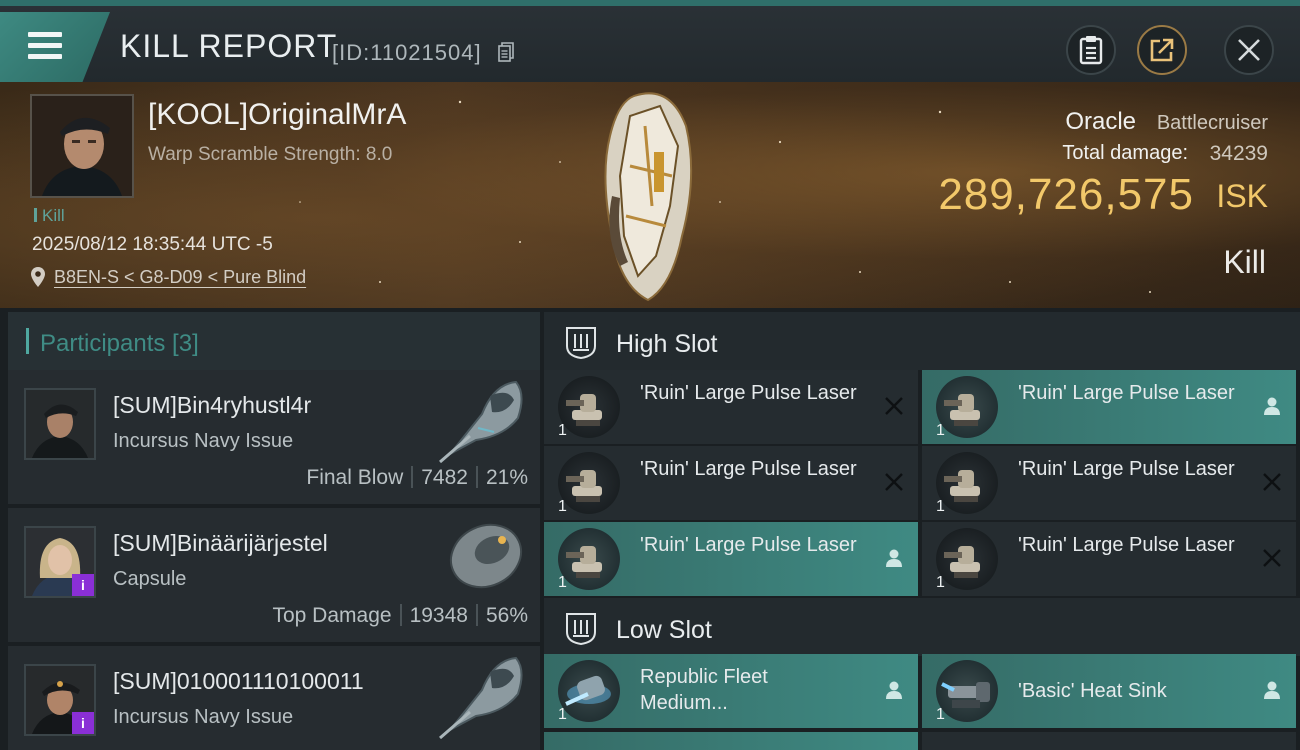 The image size is (1300, 750). What do you see at coordinates (45, 46) in the screenshot?
I see `hamburger-menu-icon` at bounding box center [45, 46].